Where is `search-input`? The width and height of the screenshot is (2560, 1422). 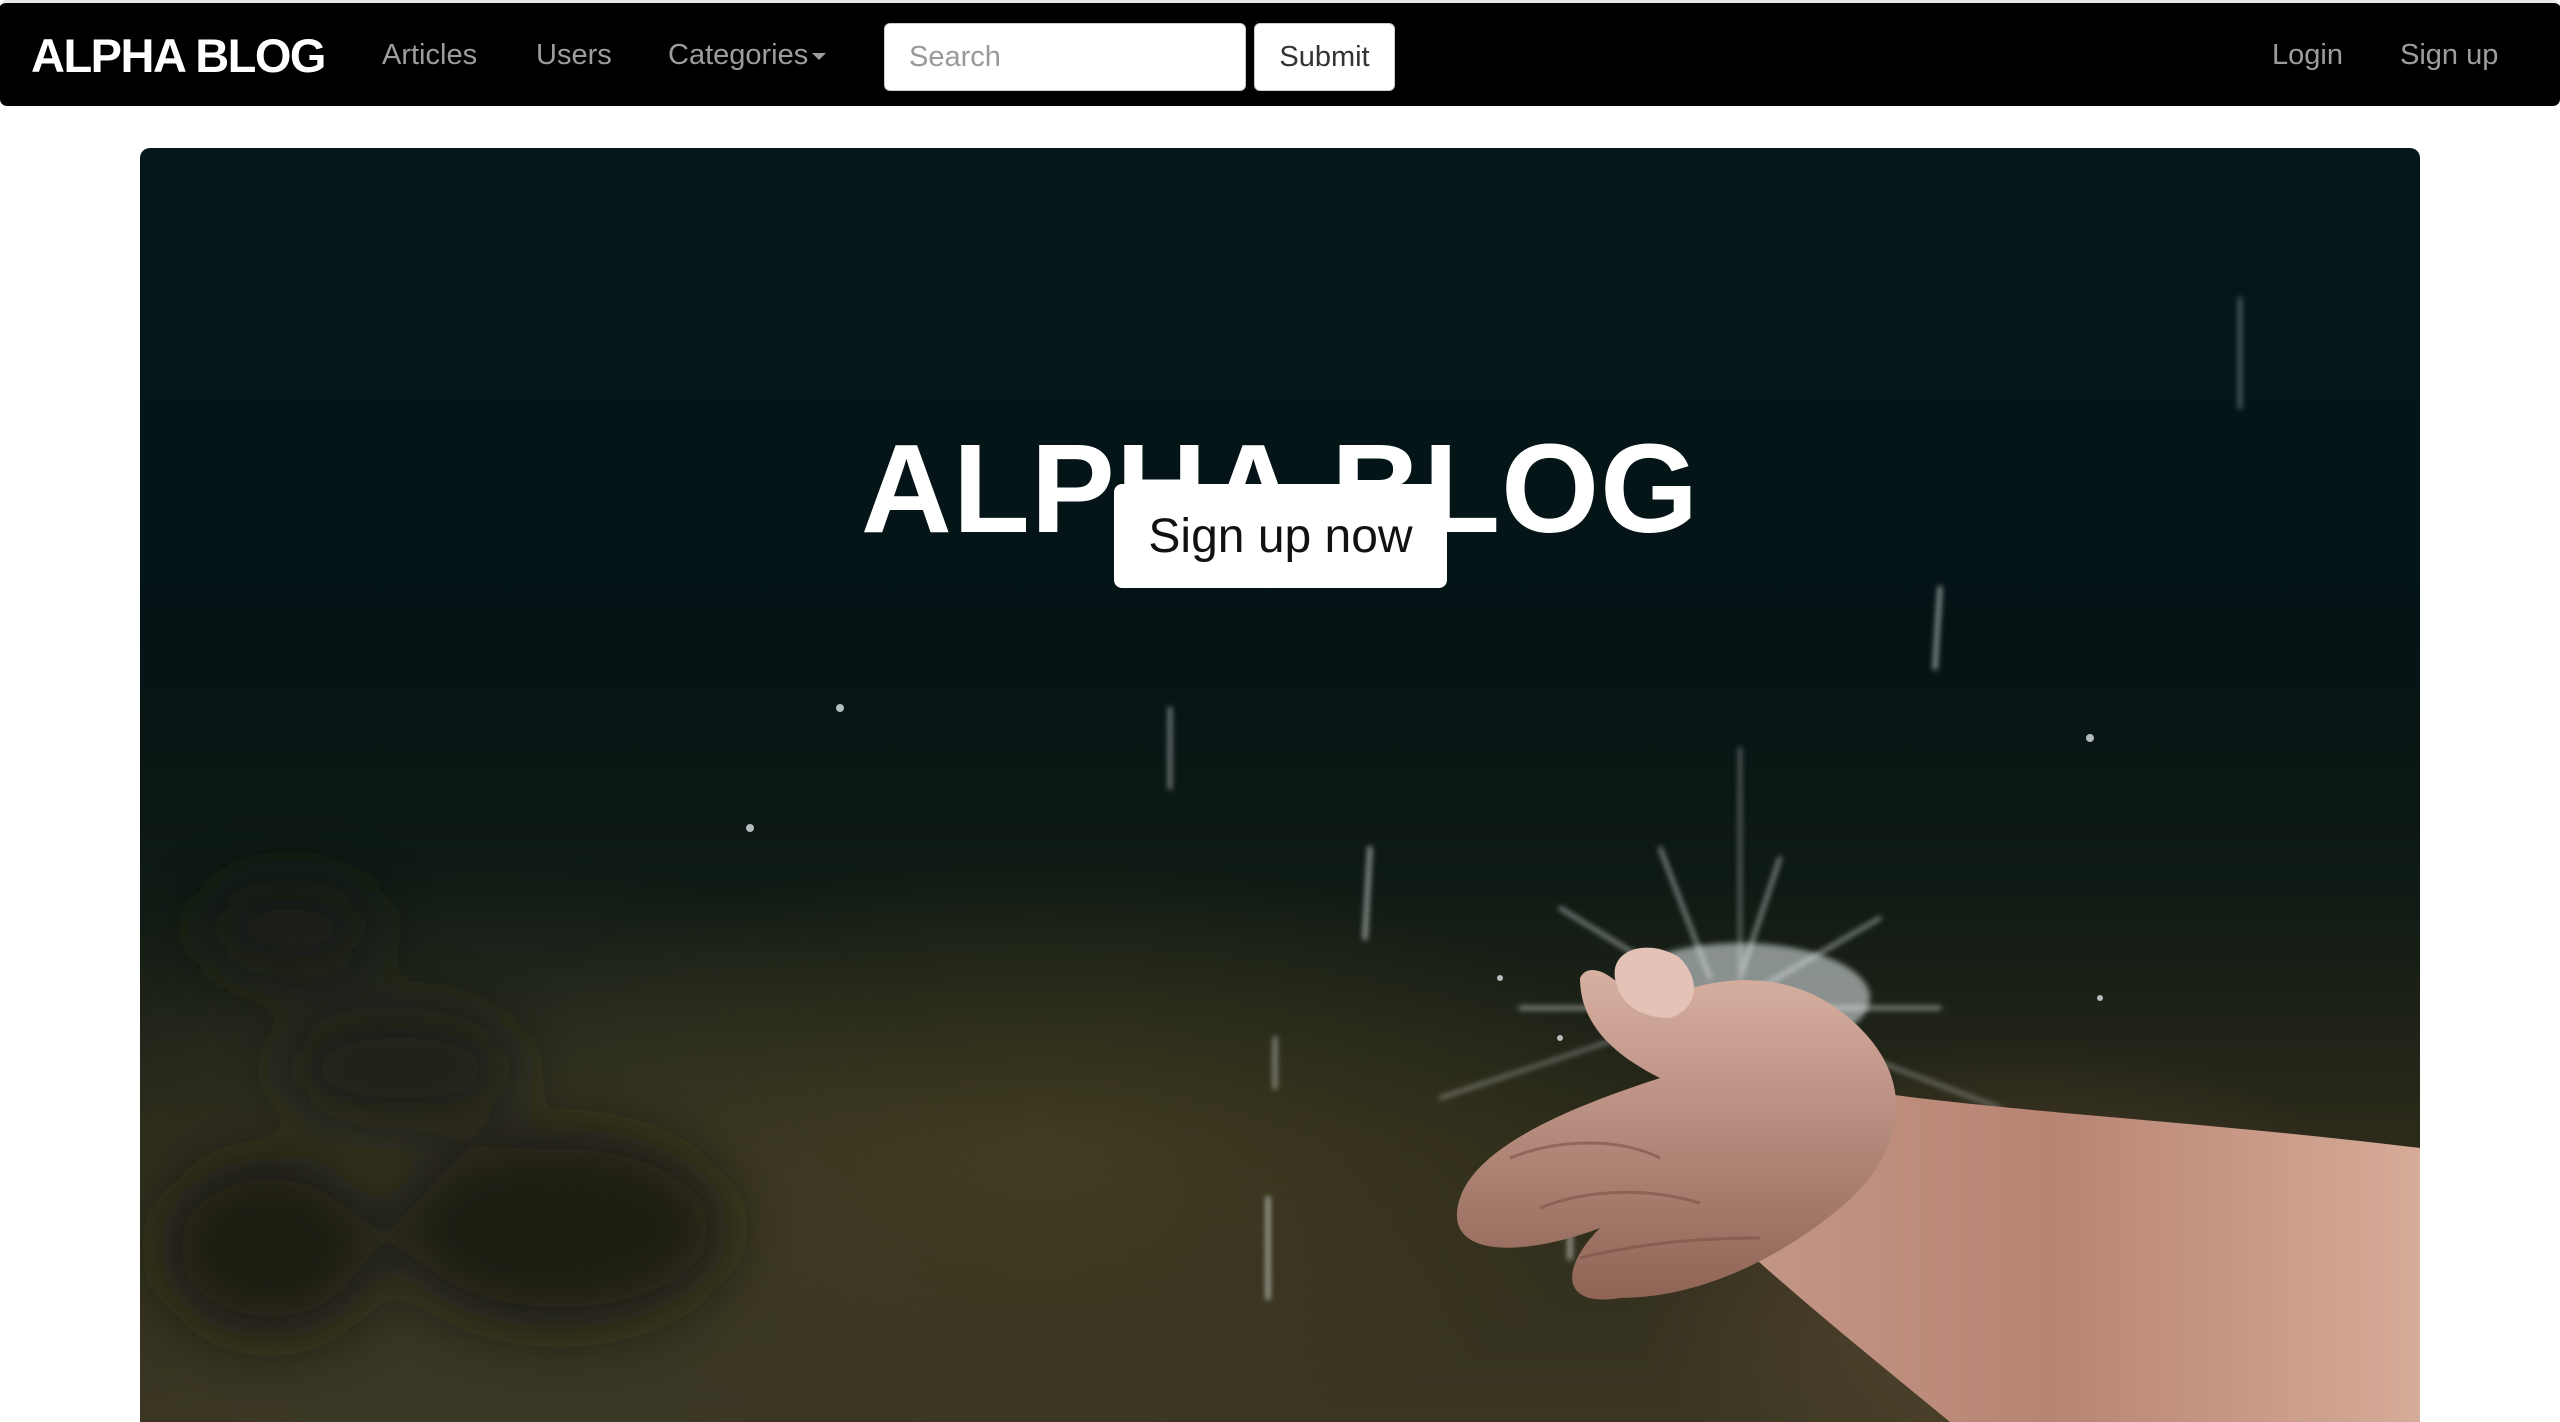
search-input is located at coordinates (1065, 57).